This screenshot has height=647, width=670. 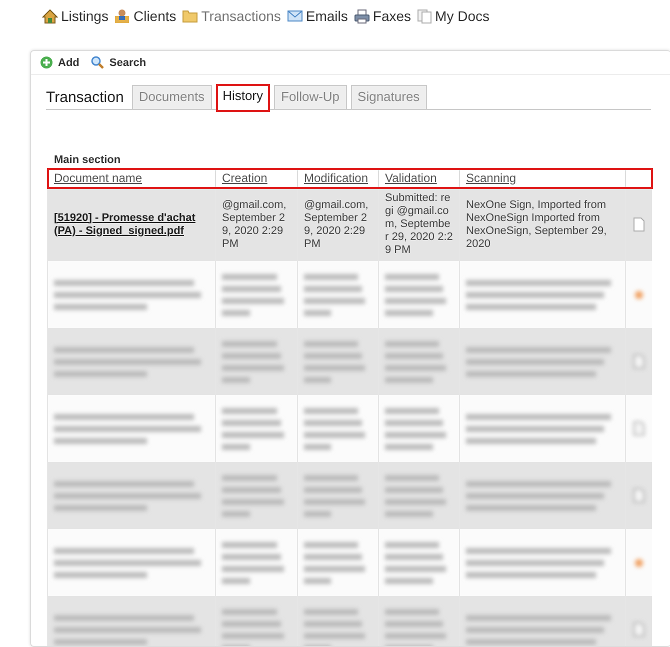 I want to click on nav-link: Transactions, so click(x=231, y=16).